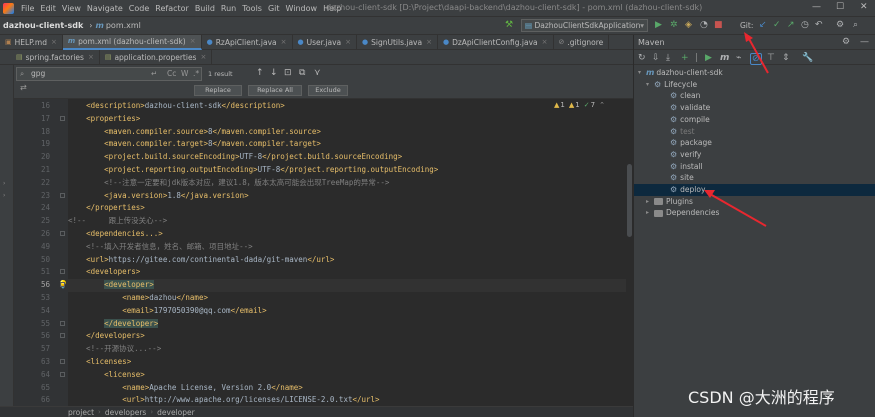 The height and width of the screenshot is (417, 875). I want to click on replace-all-button: Replace All, so click(275, 90).